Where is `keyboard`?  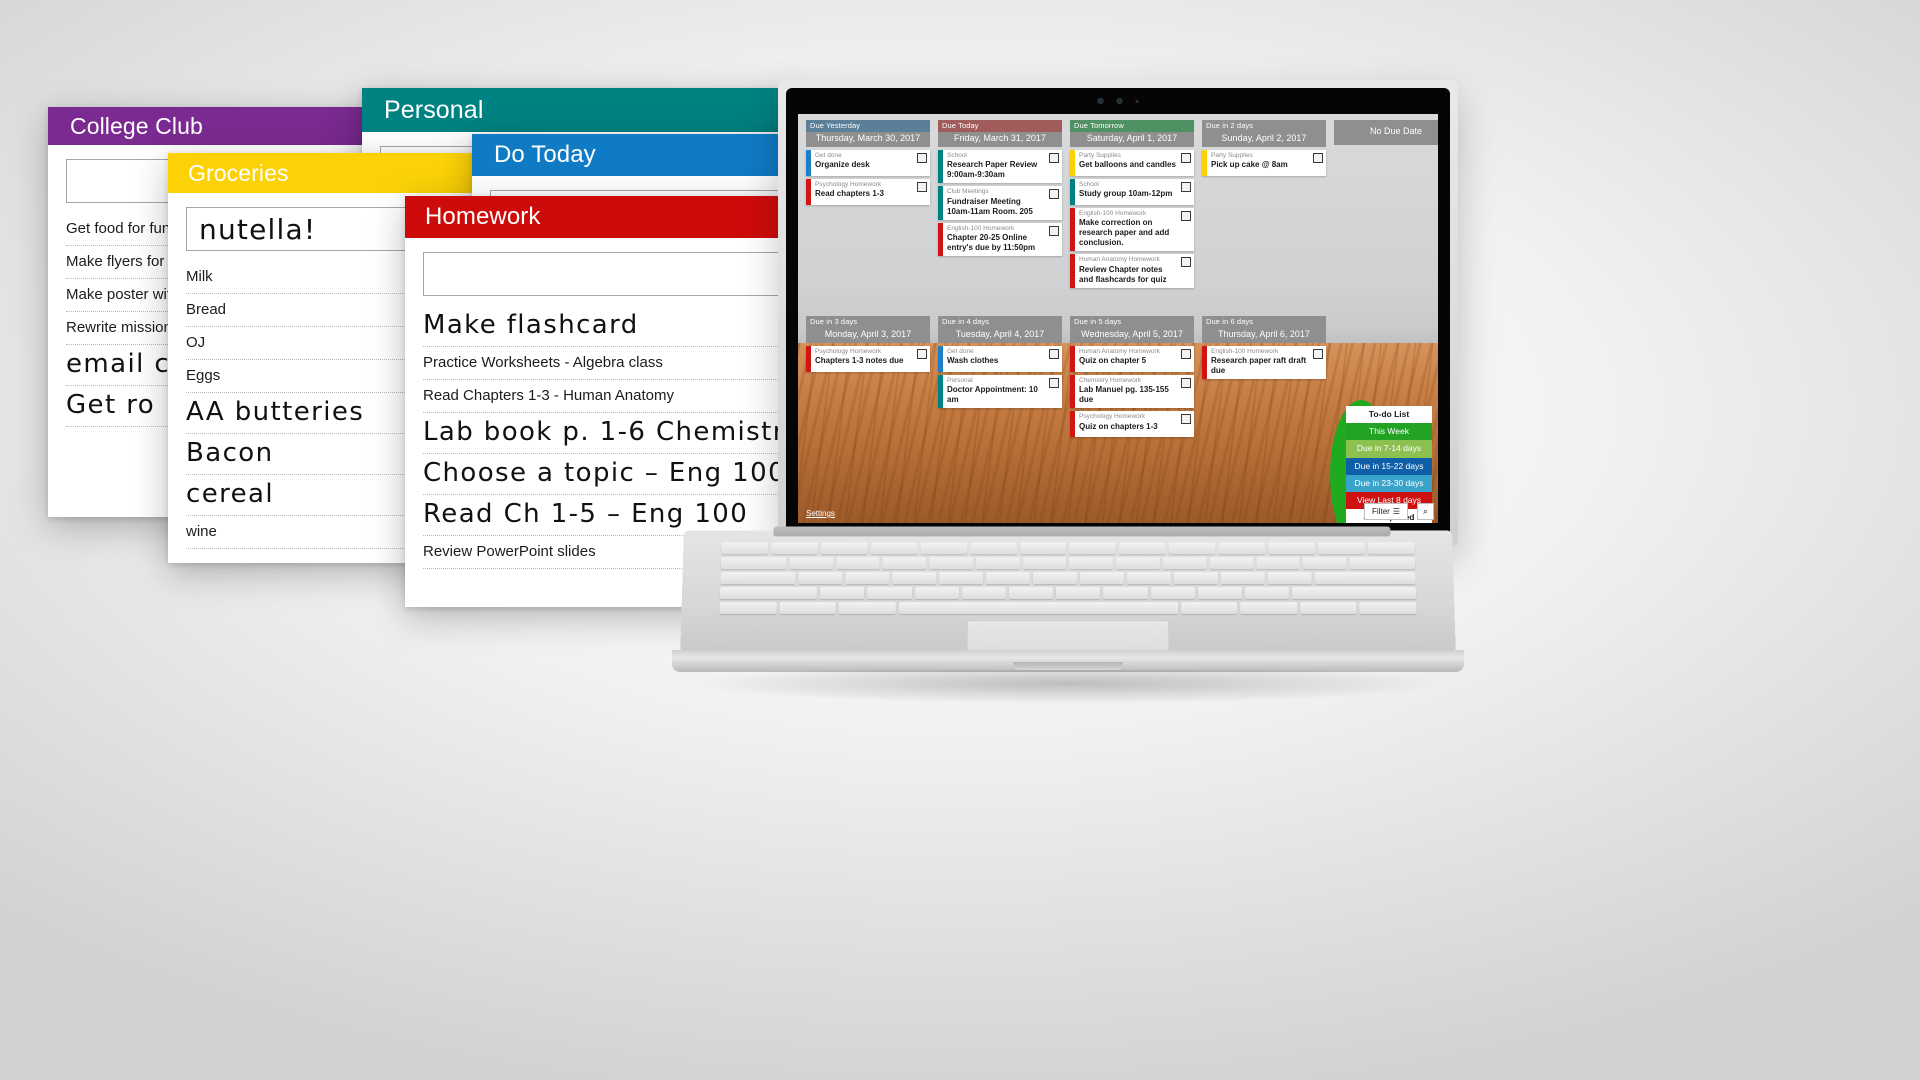 keyboard is located at coordinates (1068, 578).